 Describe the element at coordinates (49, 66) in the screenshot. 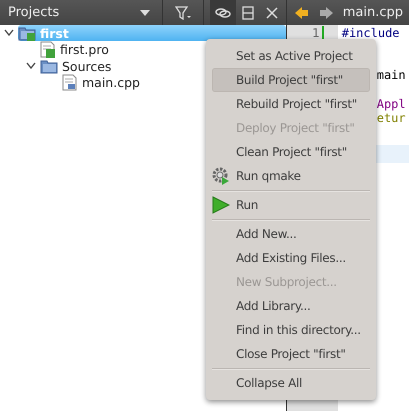

I see `source-folder-icon` at that location.